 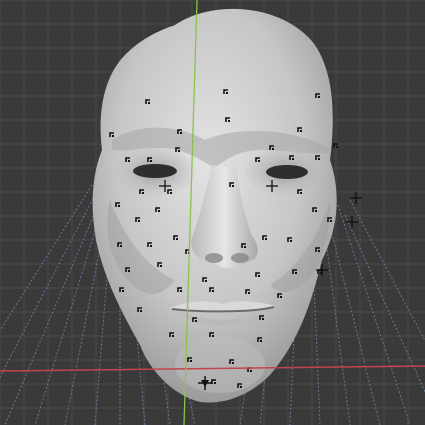 I want to click on chin-shade, so click(x=220, y=365).